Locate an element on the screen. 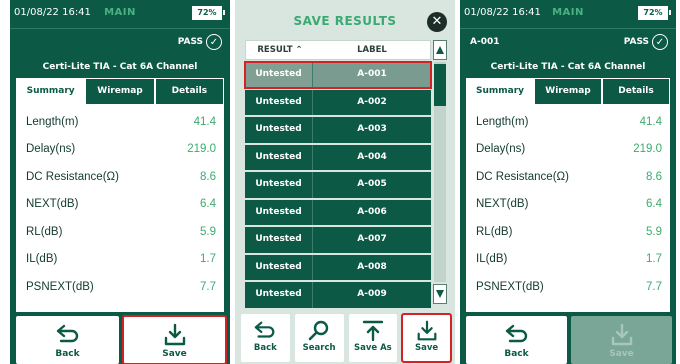 This screenshot has height=364, width=680. table-row: Untested A-009 is located at coordinates (338, 295).